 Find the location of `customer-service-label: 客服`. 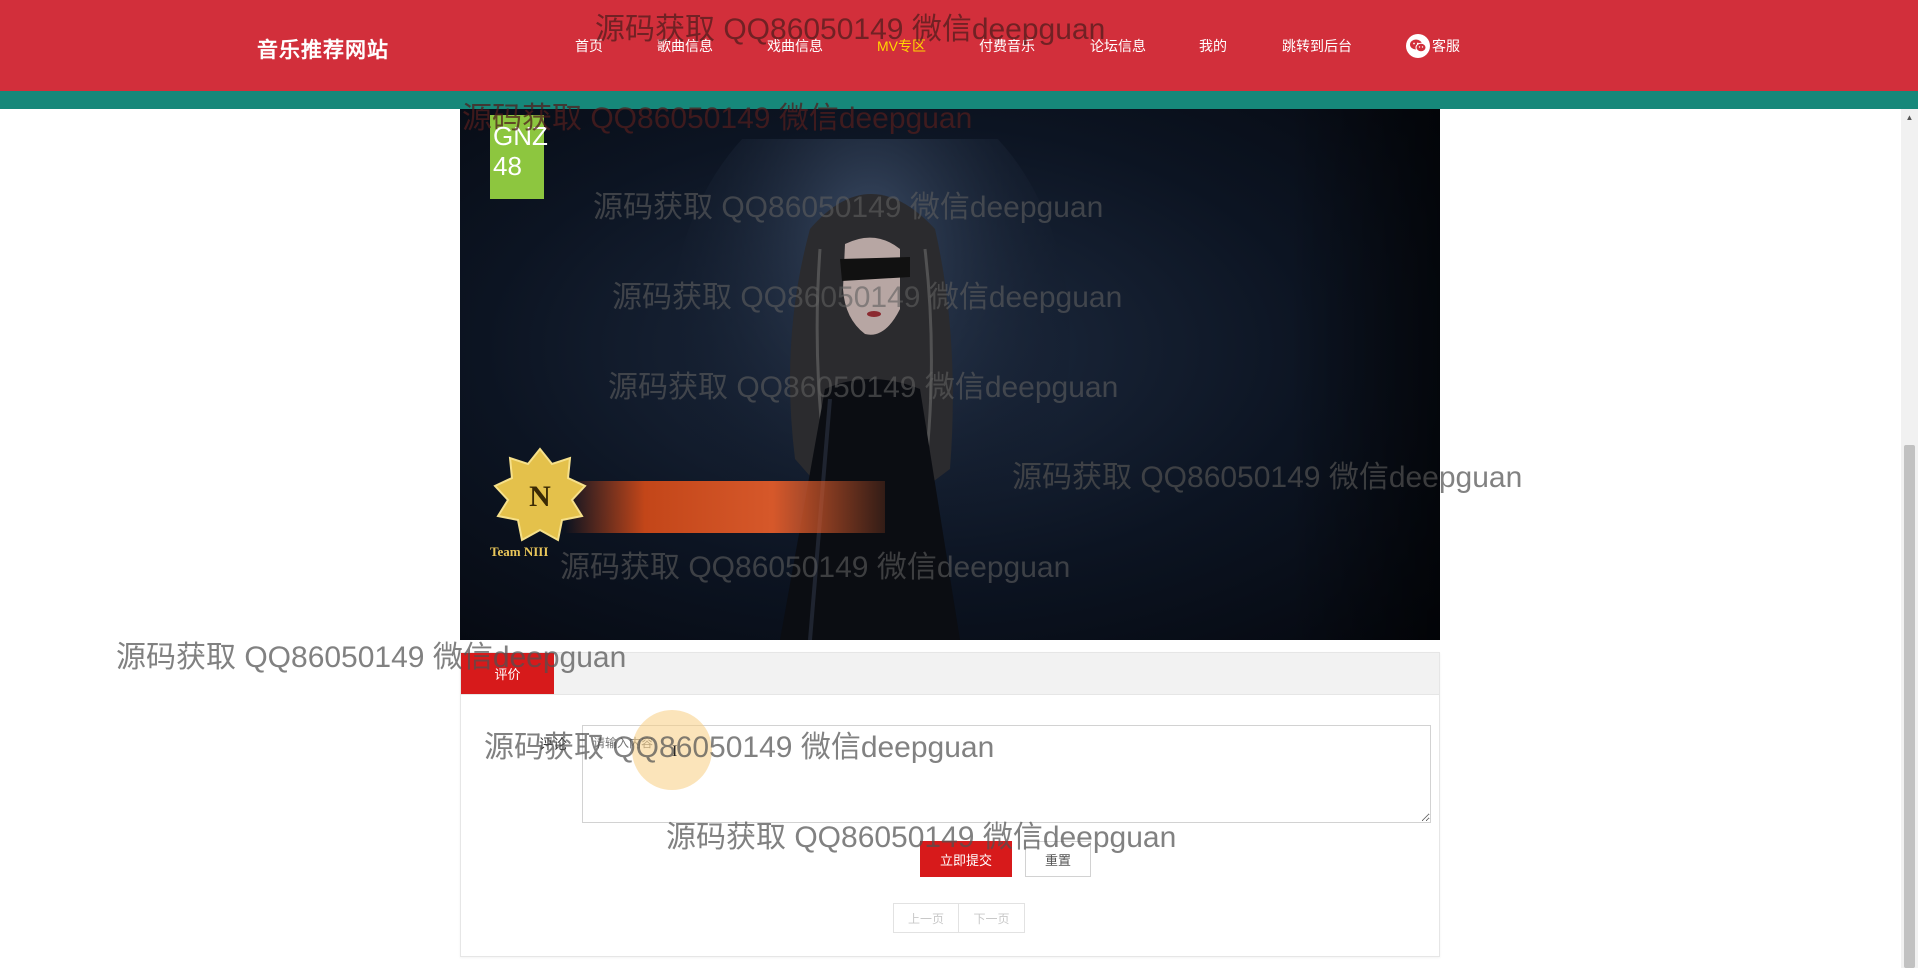

customer-service-label: 客服 is located at coordinates (1446, 46).